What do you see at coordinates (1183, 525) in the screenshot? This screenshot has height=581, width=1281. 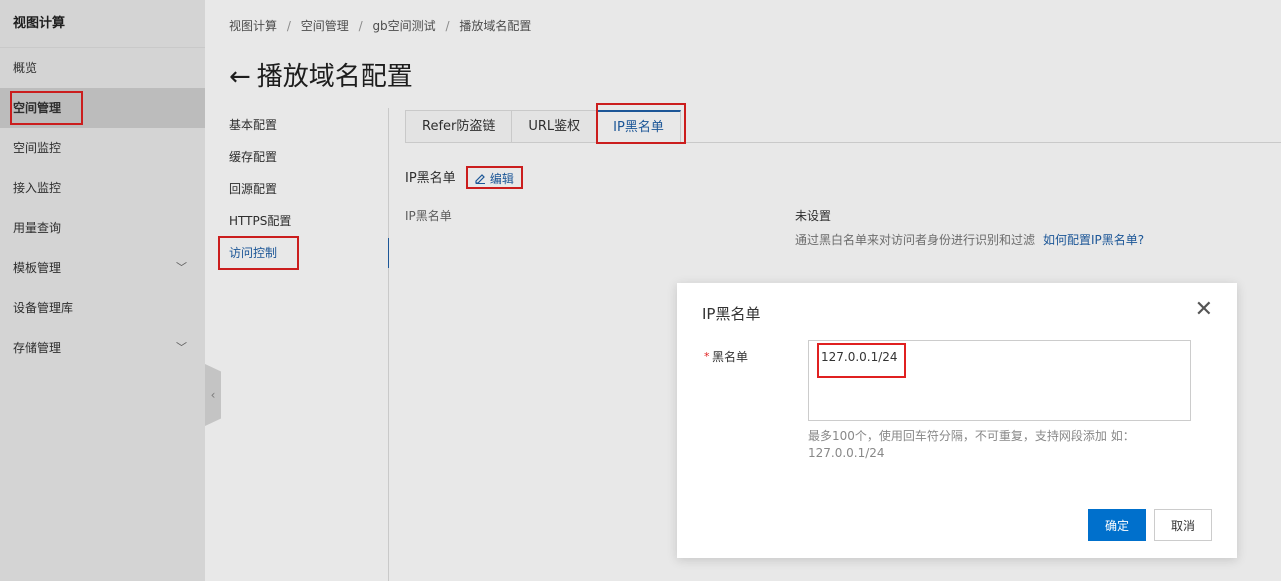 I see `cancel-button: 取消` at bounding box center [1183, 525].